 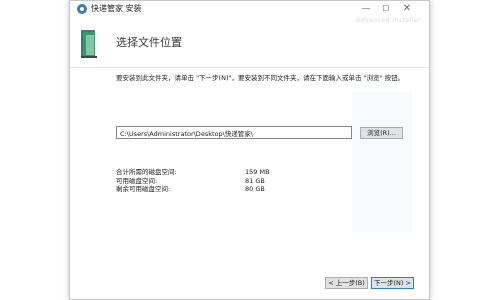 What do you see at coordinates (257, 172) in the screenshot?
I see `disk-space-value: 159 MB` at bounding box center [257, 172].